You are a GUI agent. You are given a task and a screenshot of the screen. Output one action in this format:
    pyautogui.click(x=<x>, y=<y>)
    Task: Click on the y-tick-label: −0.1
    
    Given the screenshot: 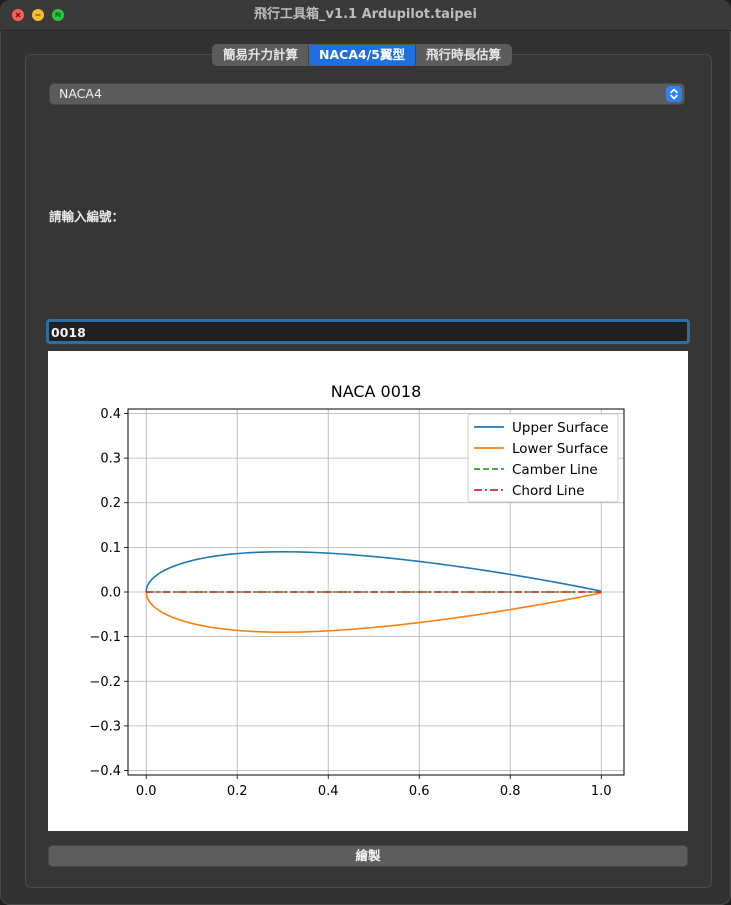 What is the action you would take?
    pyautogui.click(x=105, y=637)
    